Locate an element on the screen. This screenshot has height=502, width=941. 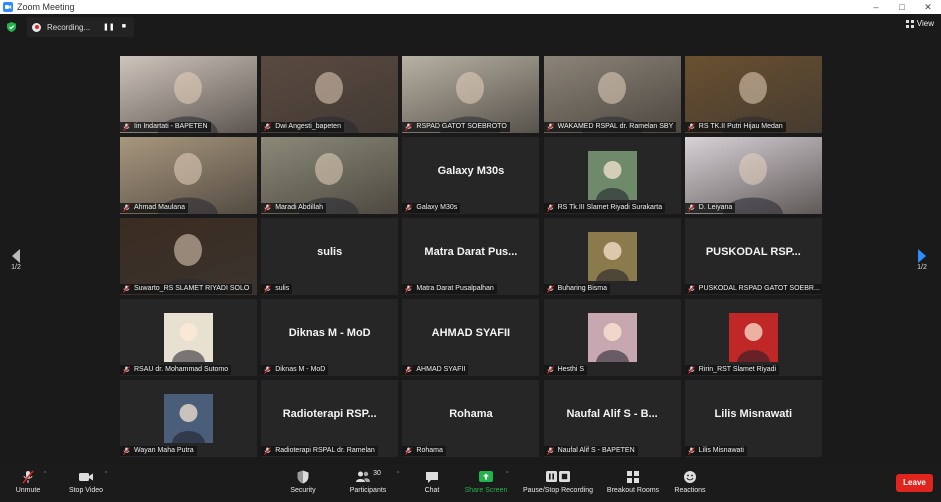
prev-page-button: 1/2 is located at coordinates (16, 259).